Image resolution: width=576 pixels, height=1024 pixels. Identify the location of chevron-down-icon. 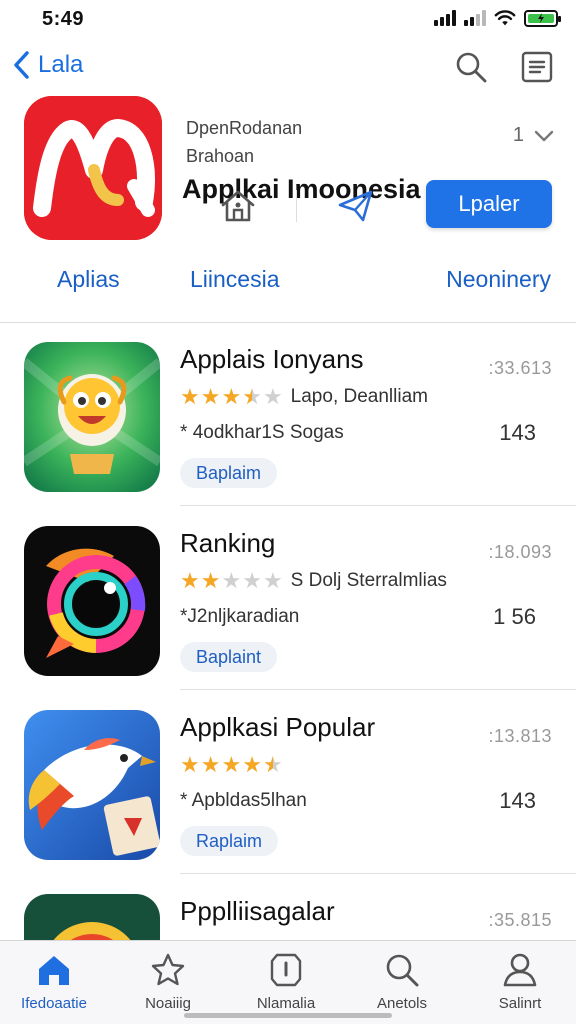
(544, 135).